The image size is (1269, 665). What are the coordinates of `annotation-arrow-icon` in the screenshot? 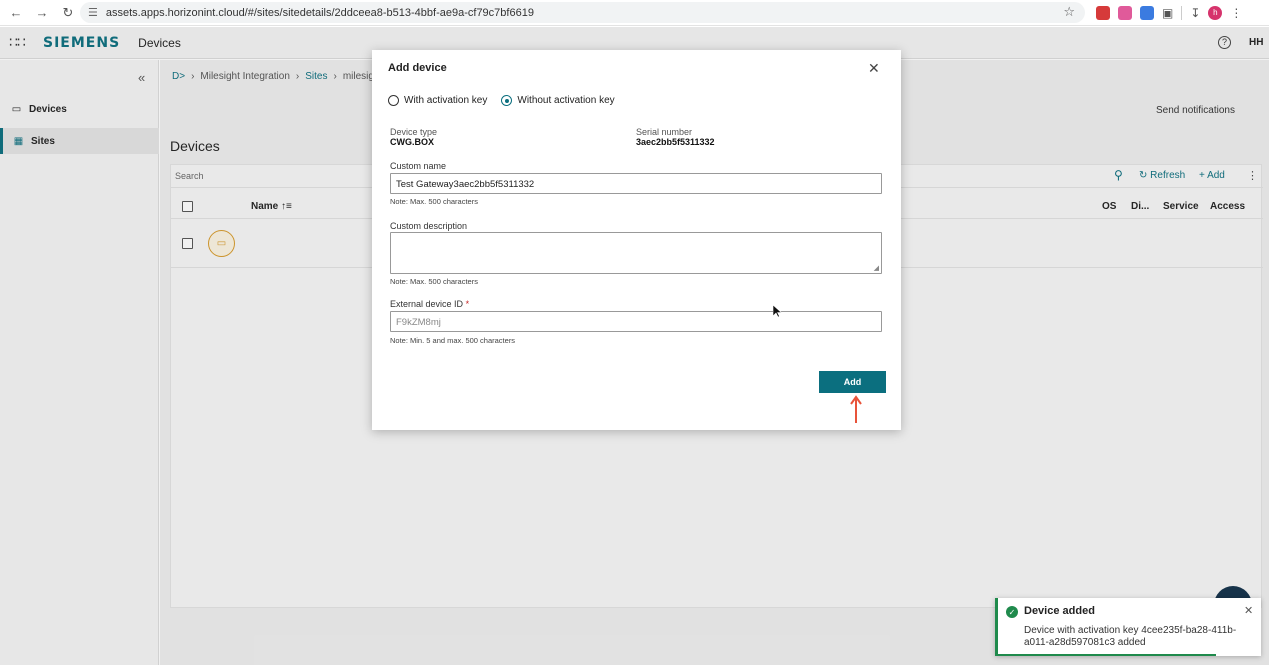 It's located at (856, 409).